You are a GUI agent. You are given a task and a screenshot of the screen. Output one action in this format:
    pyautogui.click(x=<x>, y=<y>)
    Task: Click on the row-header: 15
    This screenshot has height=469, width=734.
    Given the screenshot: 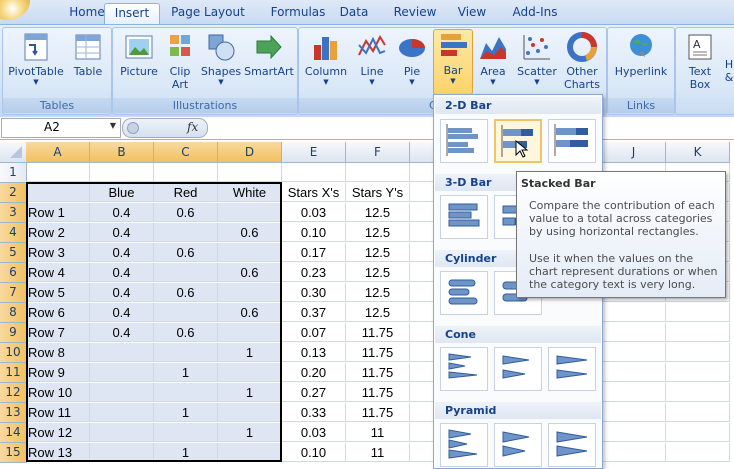 What is the action you would take?
    pyautogui.click(x=13, y=453)
    